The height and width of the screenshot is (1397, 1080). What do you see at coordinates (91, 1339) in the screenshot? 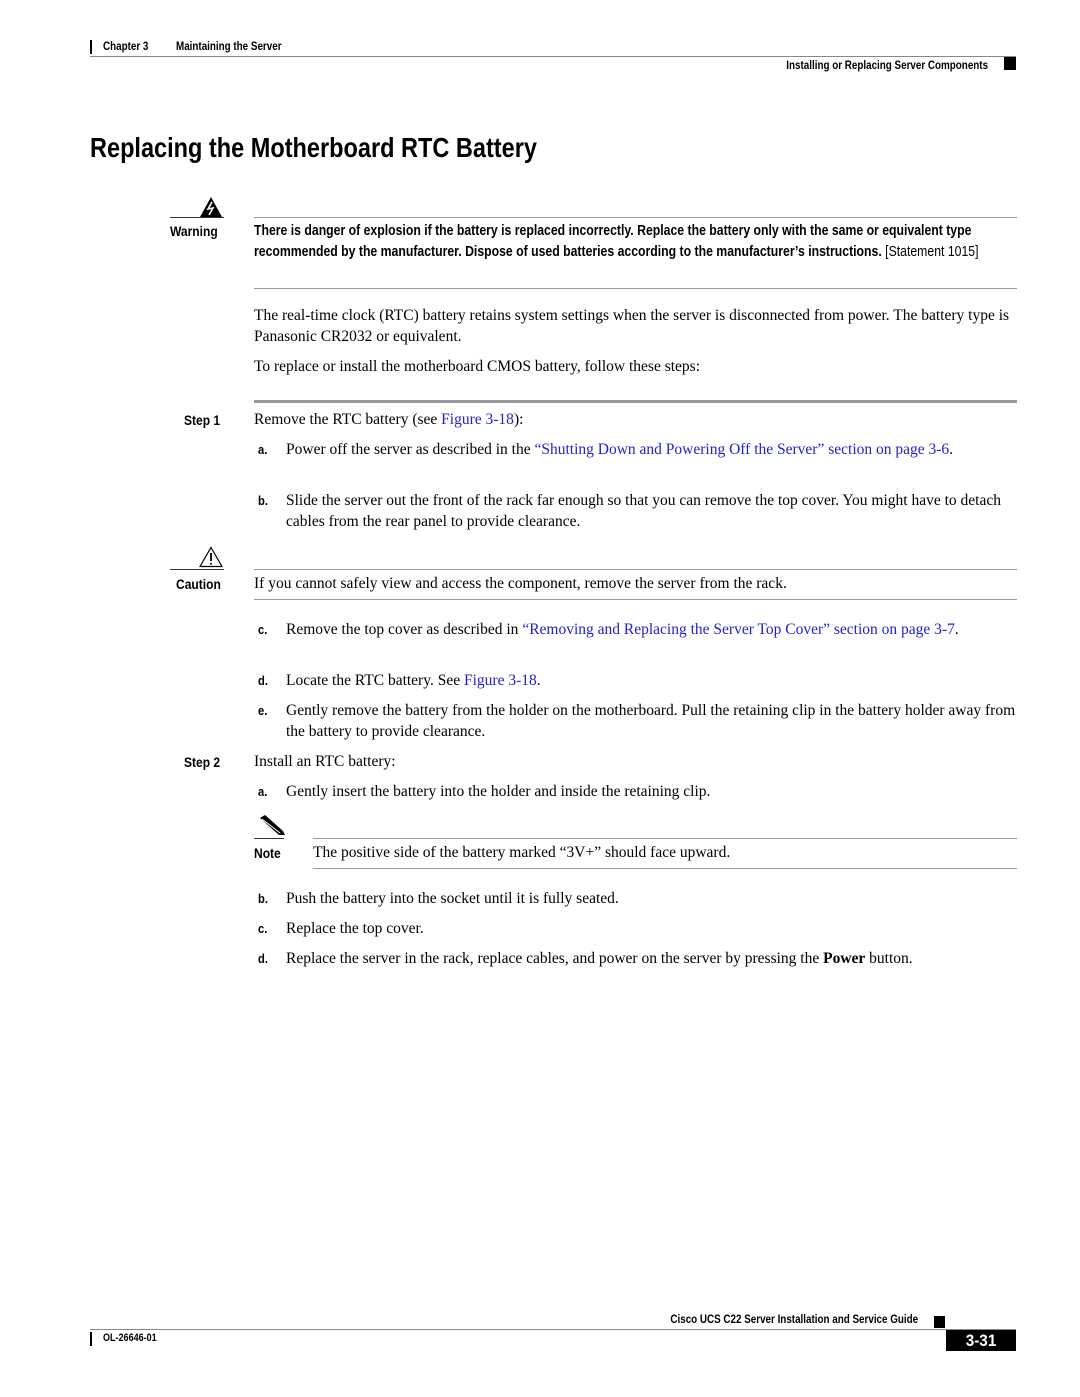
I see `footer-left-bar` at bounding box center [91, 1339].